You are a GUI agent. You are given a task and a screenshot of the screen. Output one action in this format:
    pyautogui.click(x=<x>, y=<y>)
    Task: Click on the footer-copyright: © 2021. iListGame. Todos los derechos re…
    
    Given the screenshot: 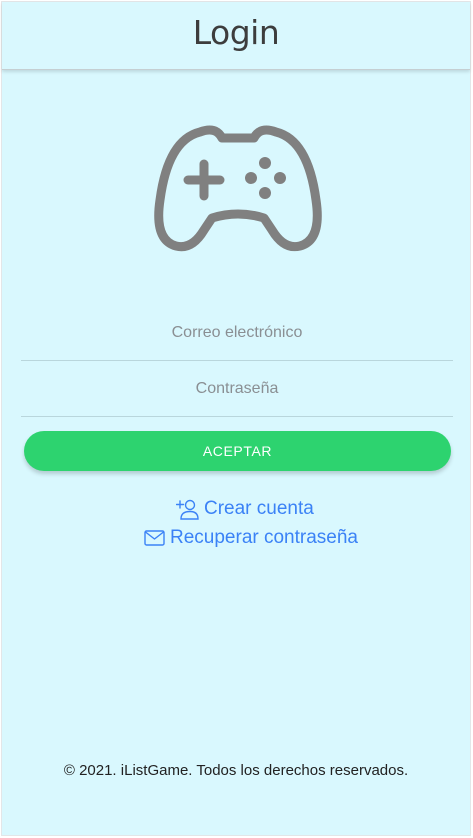 What is the action you would take?
    pyautogui.click(x=236, y=770)
    